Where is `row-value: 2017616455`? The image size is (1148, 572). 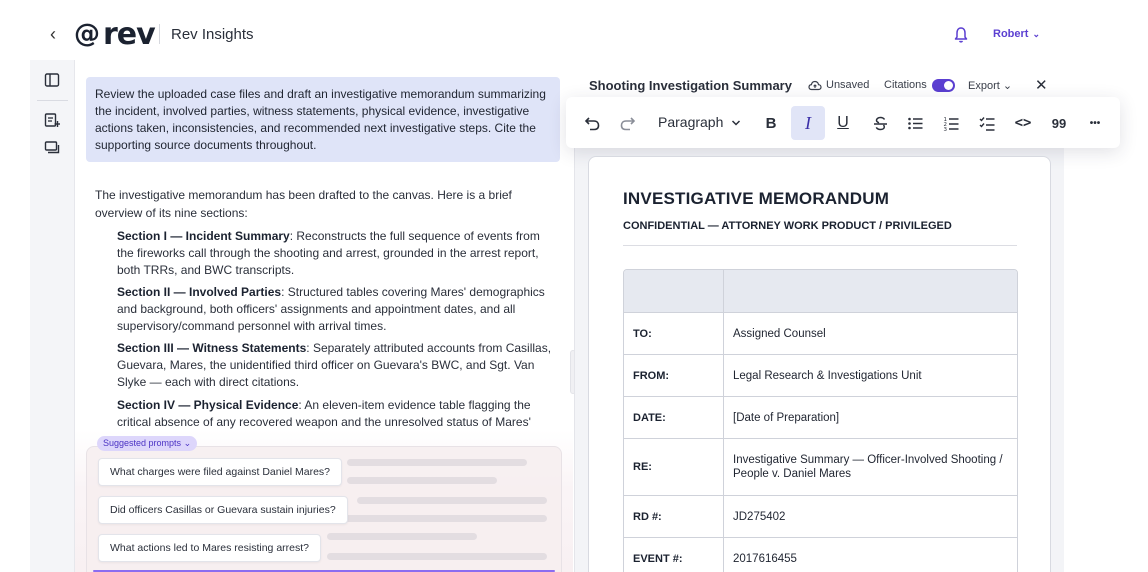
row-value: 2017616455 is located at coordinates (765, 558).